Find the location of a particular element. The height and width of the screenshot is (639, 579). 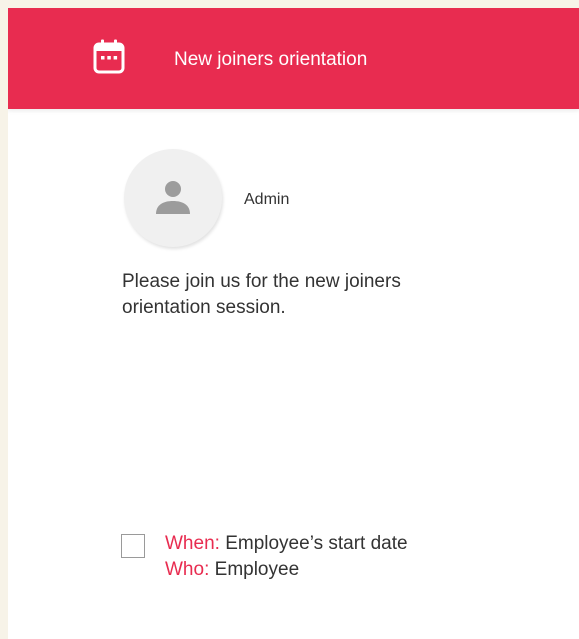

avatar is located at coordinates (173, 198).